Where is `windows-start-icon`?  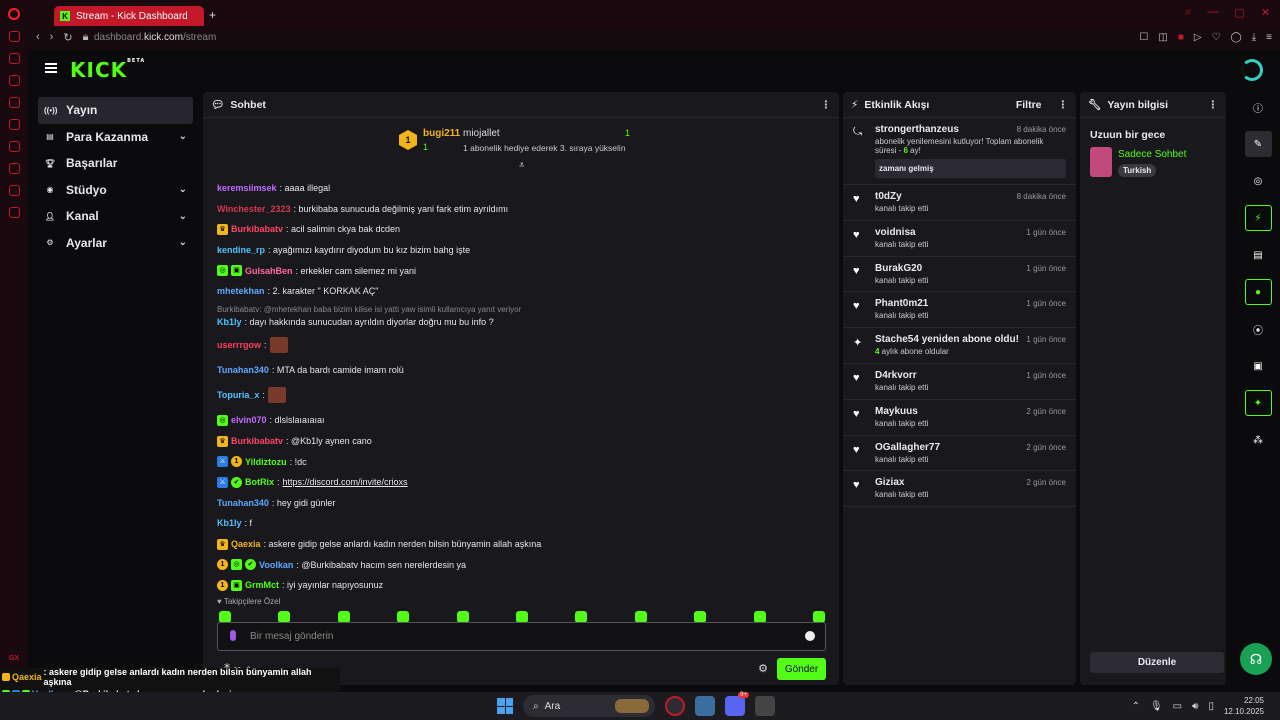 windows-start-icon is located at coordinates (505, 706).